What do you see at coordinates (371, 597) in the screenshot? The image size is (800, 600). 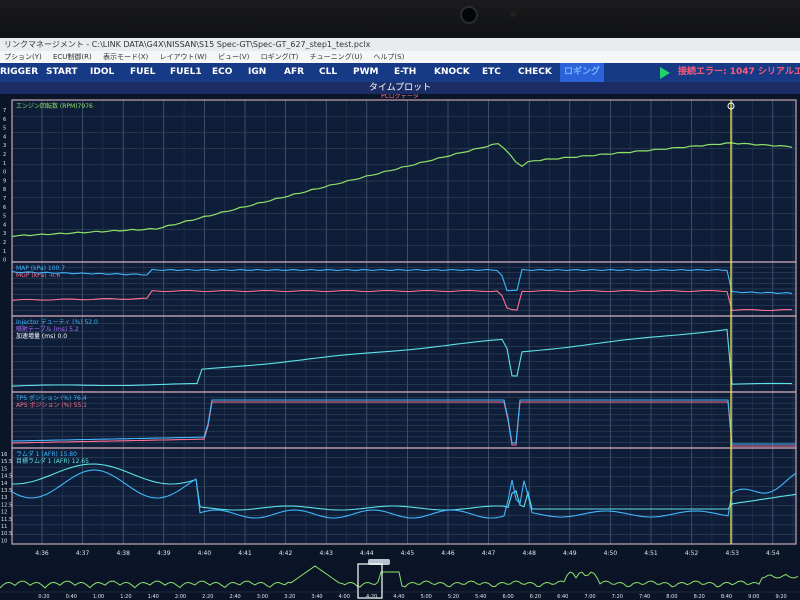 I see `overview-x-tick: 4:20` at bounding box center [371, 597].